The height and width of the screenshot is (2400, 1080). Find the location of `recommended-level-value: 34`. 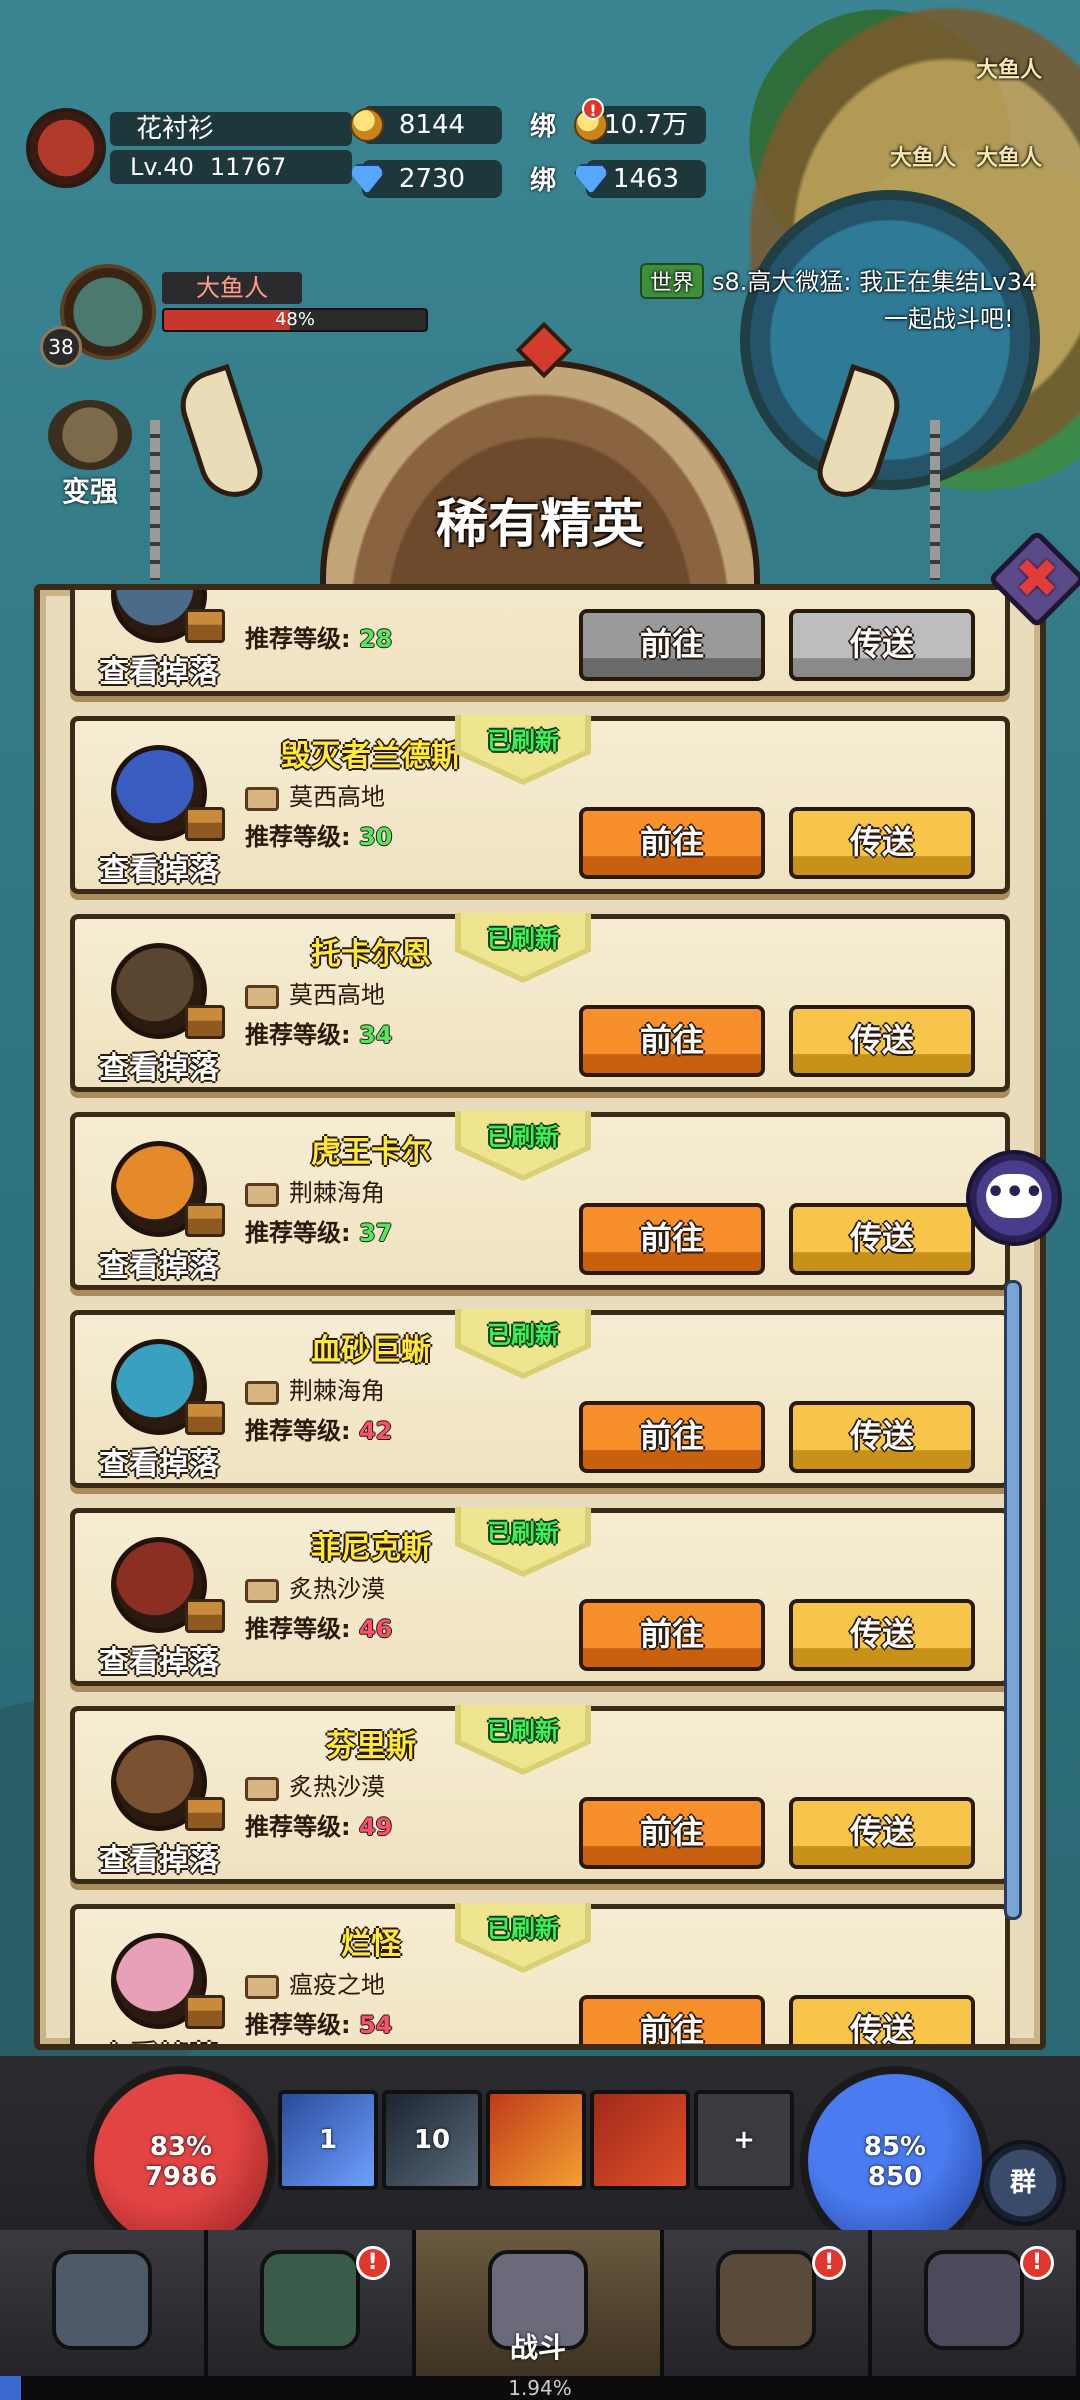

recommended-level-value: 34 is located at coordinates (375, 1035).